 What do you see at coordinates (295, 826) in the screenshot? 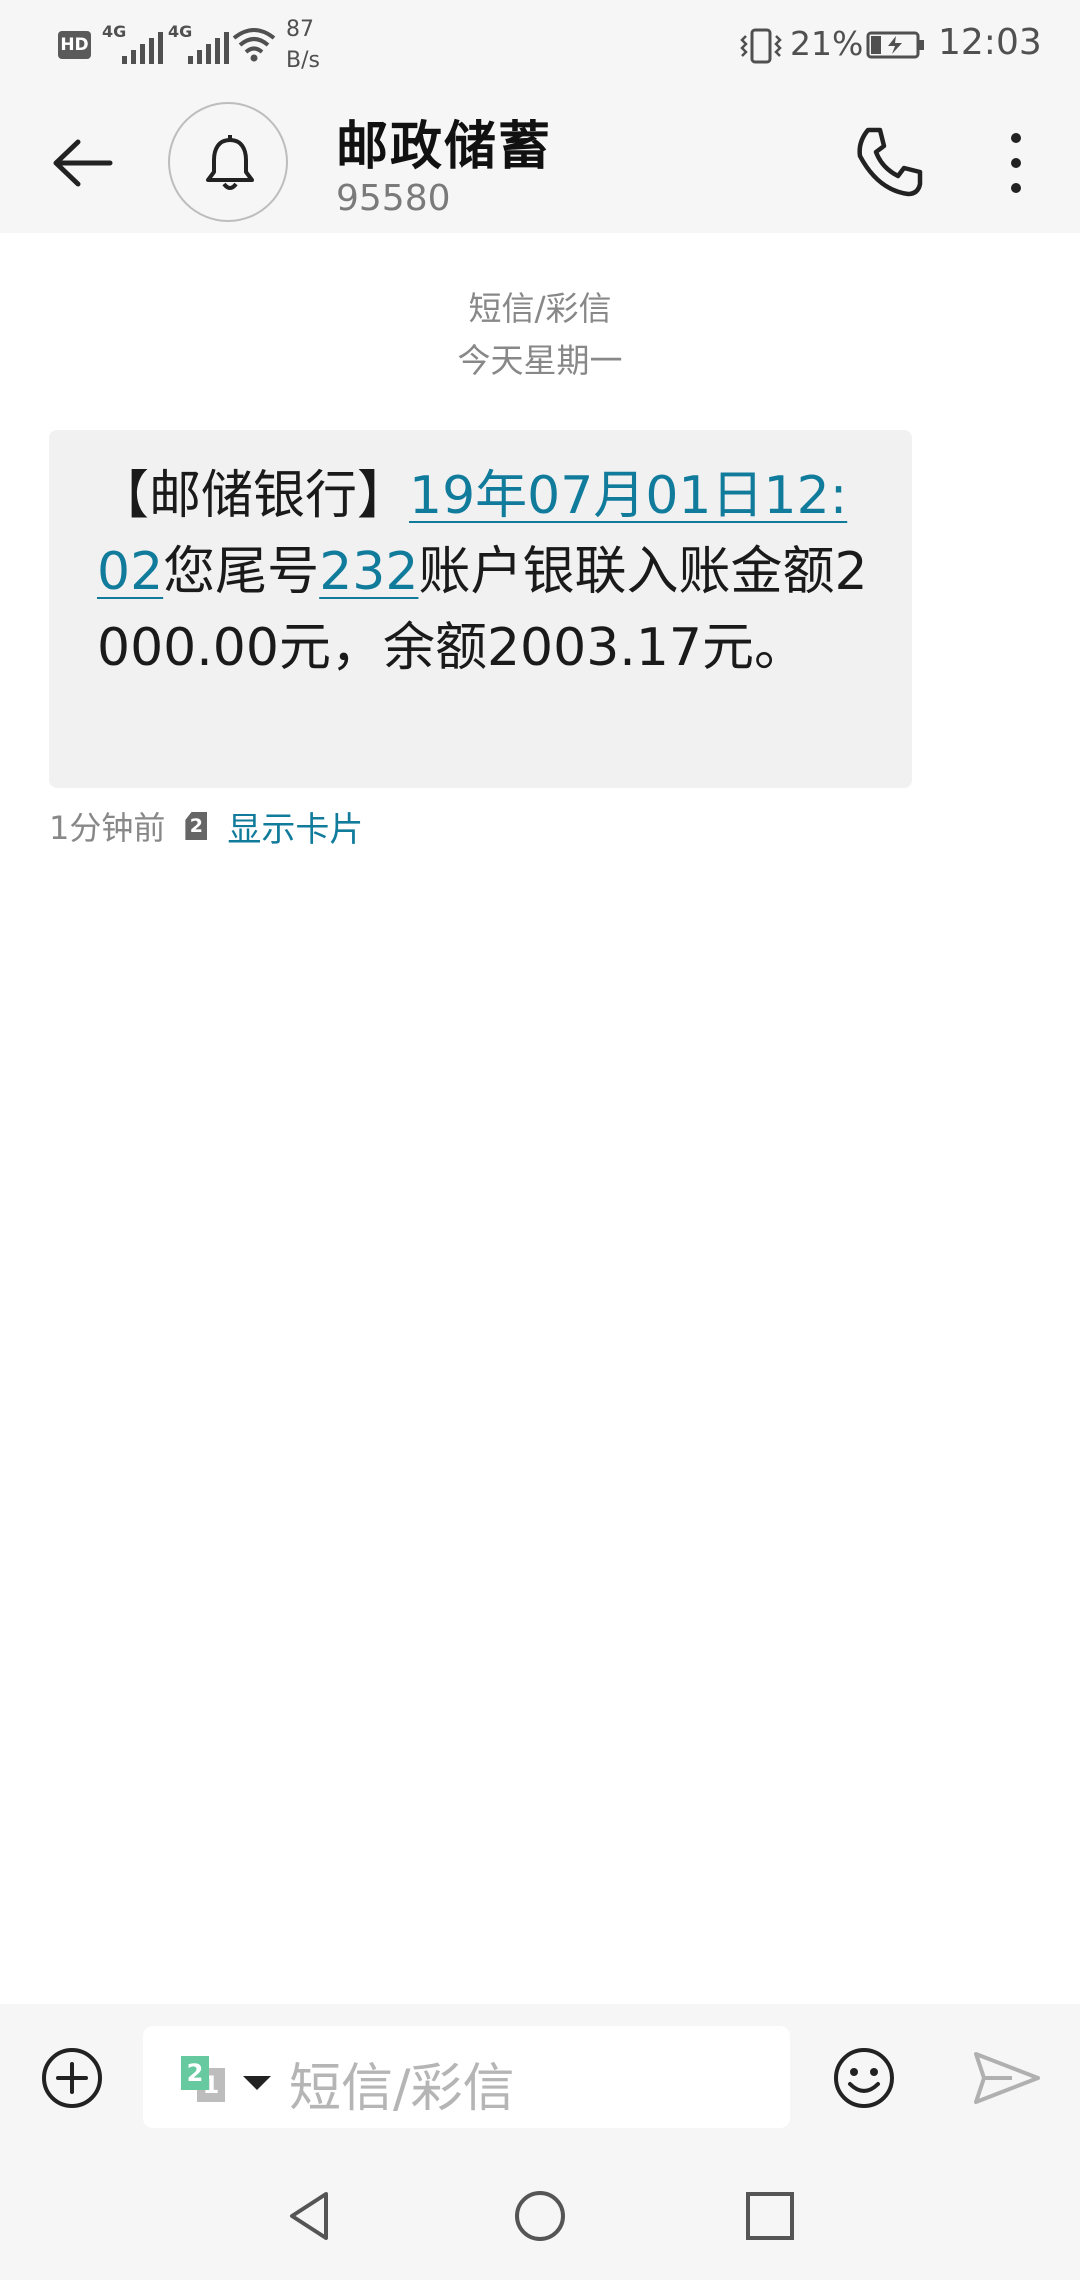
I see `show-card-link: 显示卡片` at bounding box center [295, 826].